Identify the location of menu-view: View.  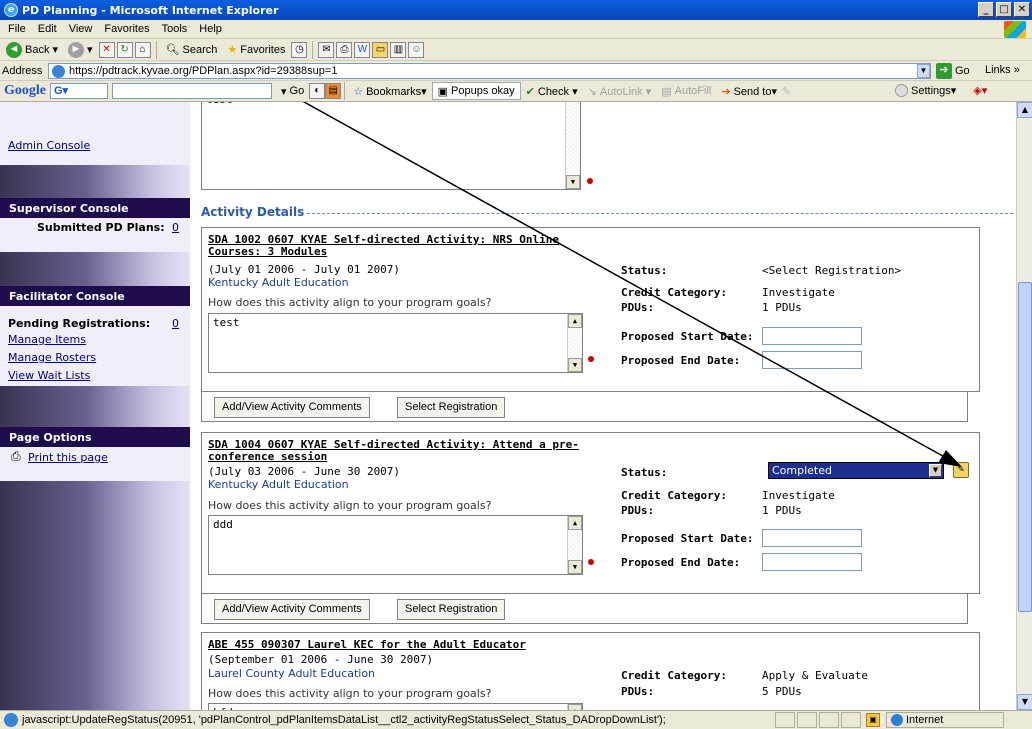
(81, 29).